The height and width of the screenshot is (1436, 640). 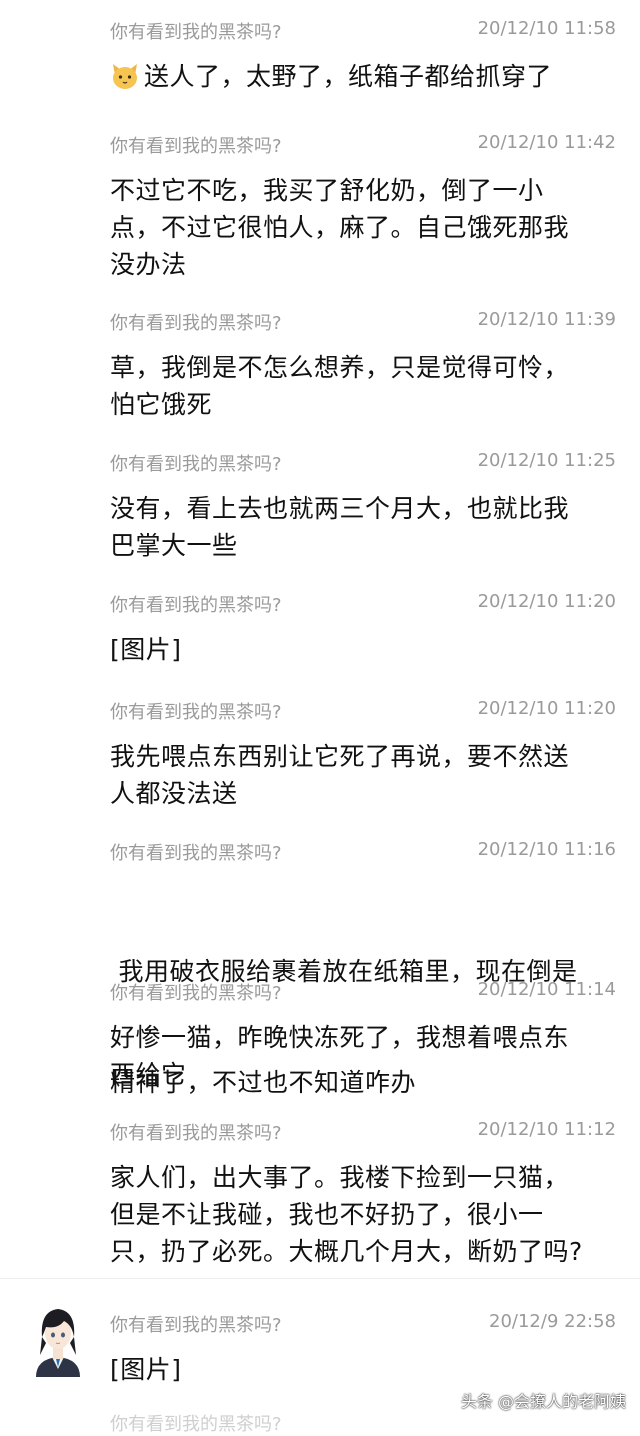 I want to click on message-text: 我先喂点东西别让它死了再说，要不然送 人都没法送, so click(x=360, y=775).